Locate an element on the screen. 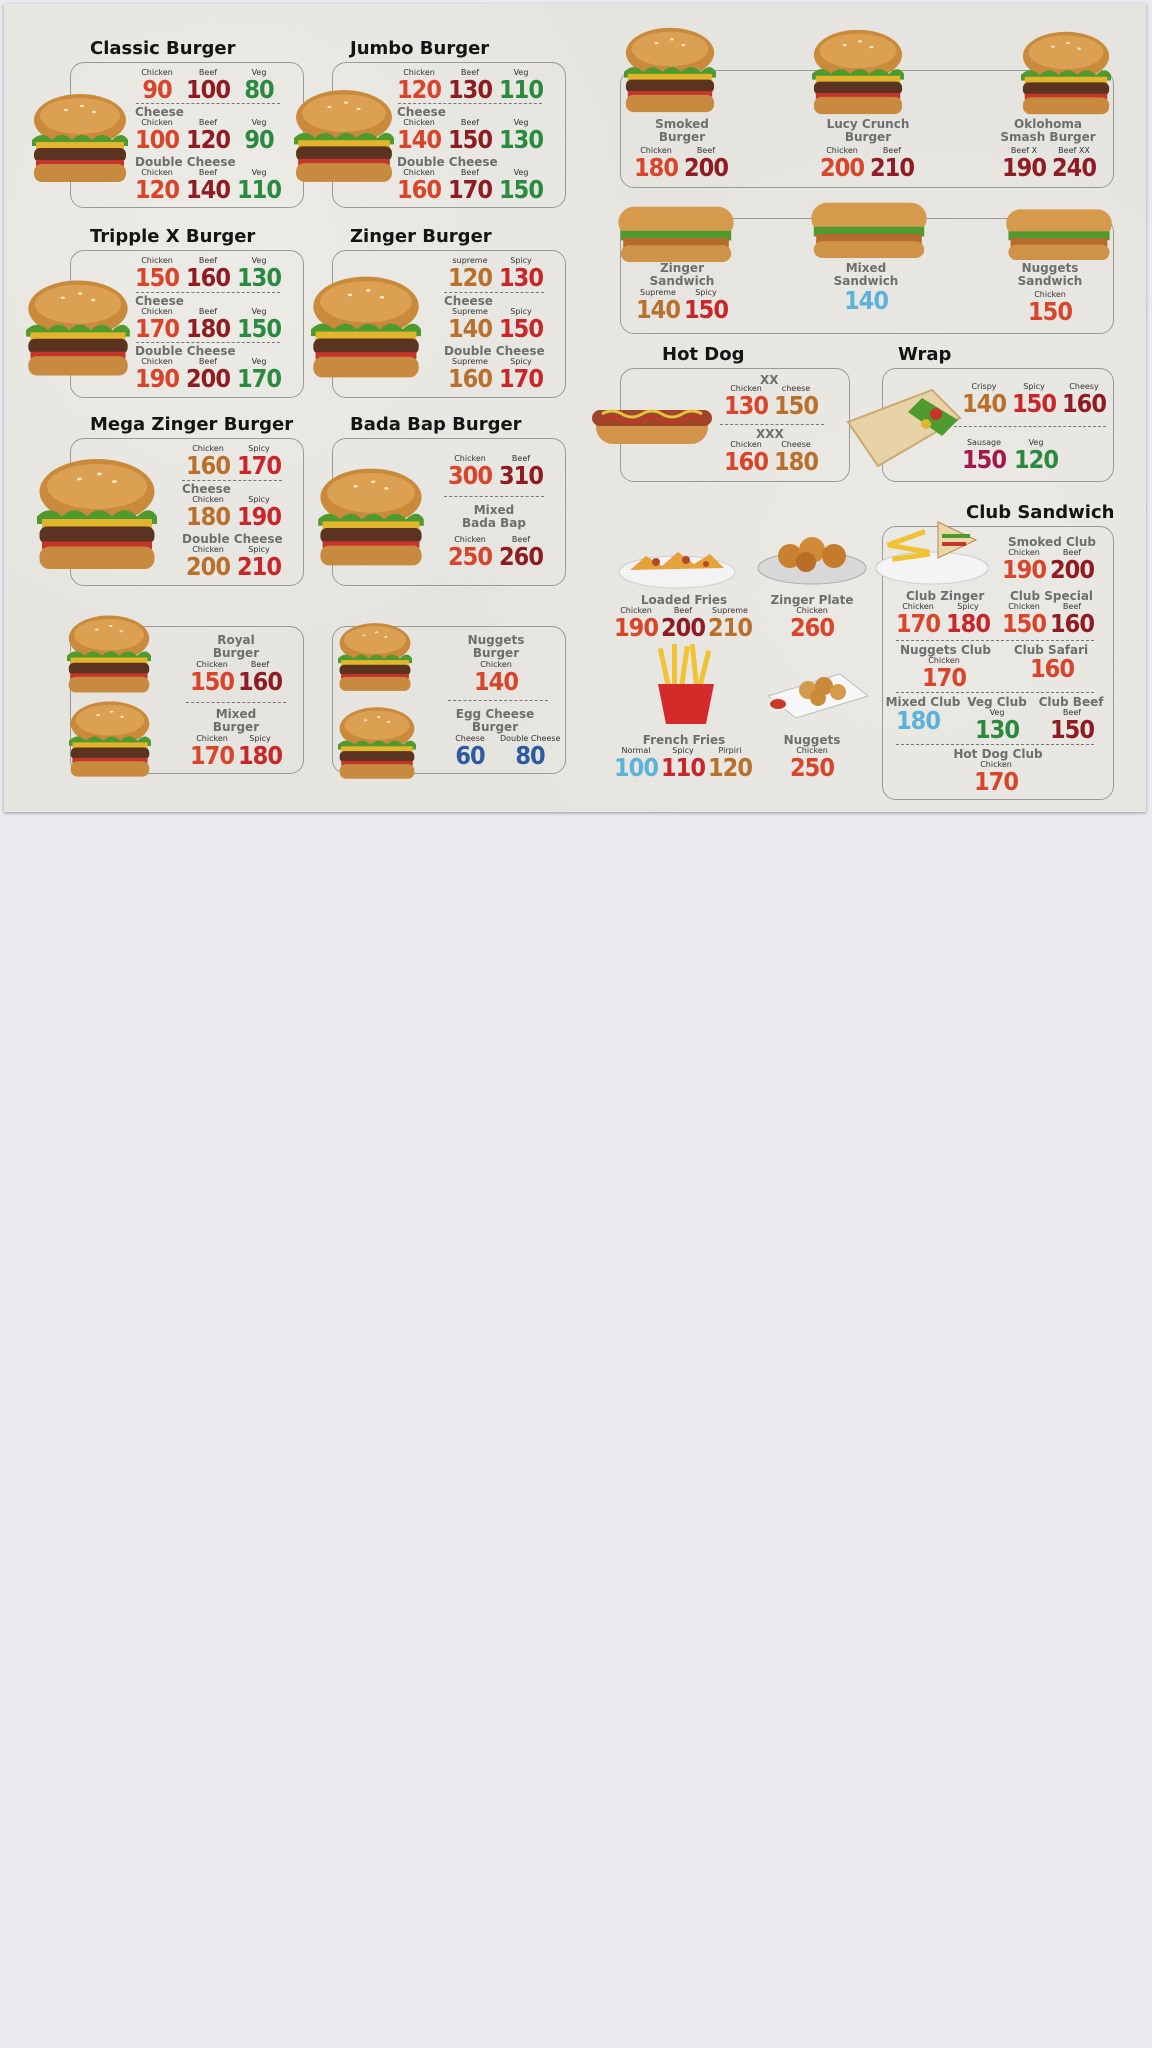  price: 60 is located at coordinates (470, 755).